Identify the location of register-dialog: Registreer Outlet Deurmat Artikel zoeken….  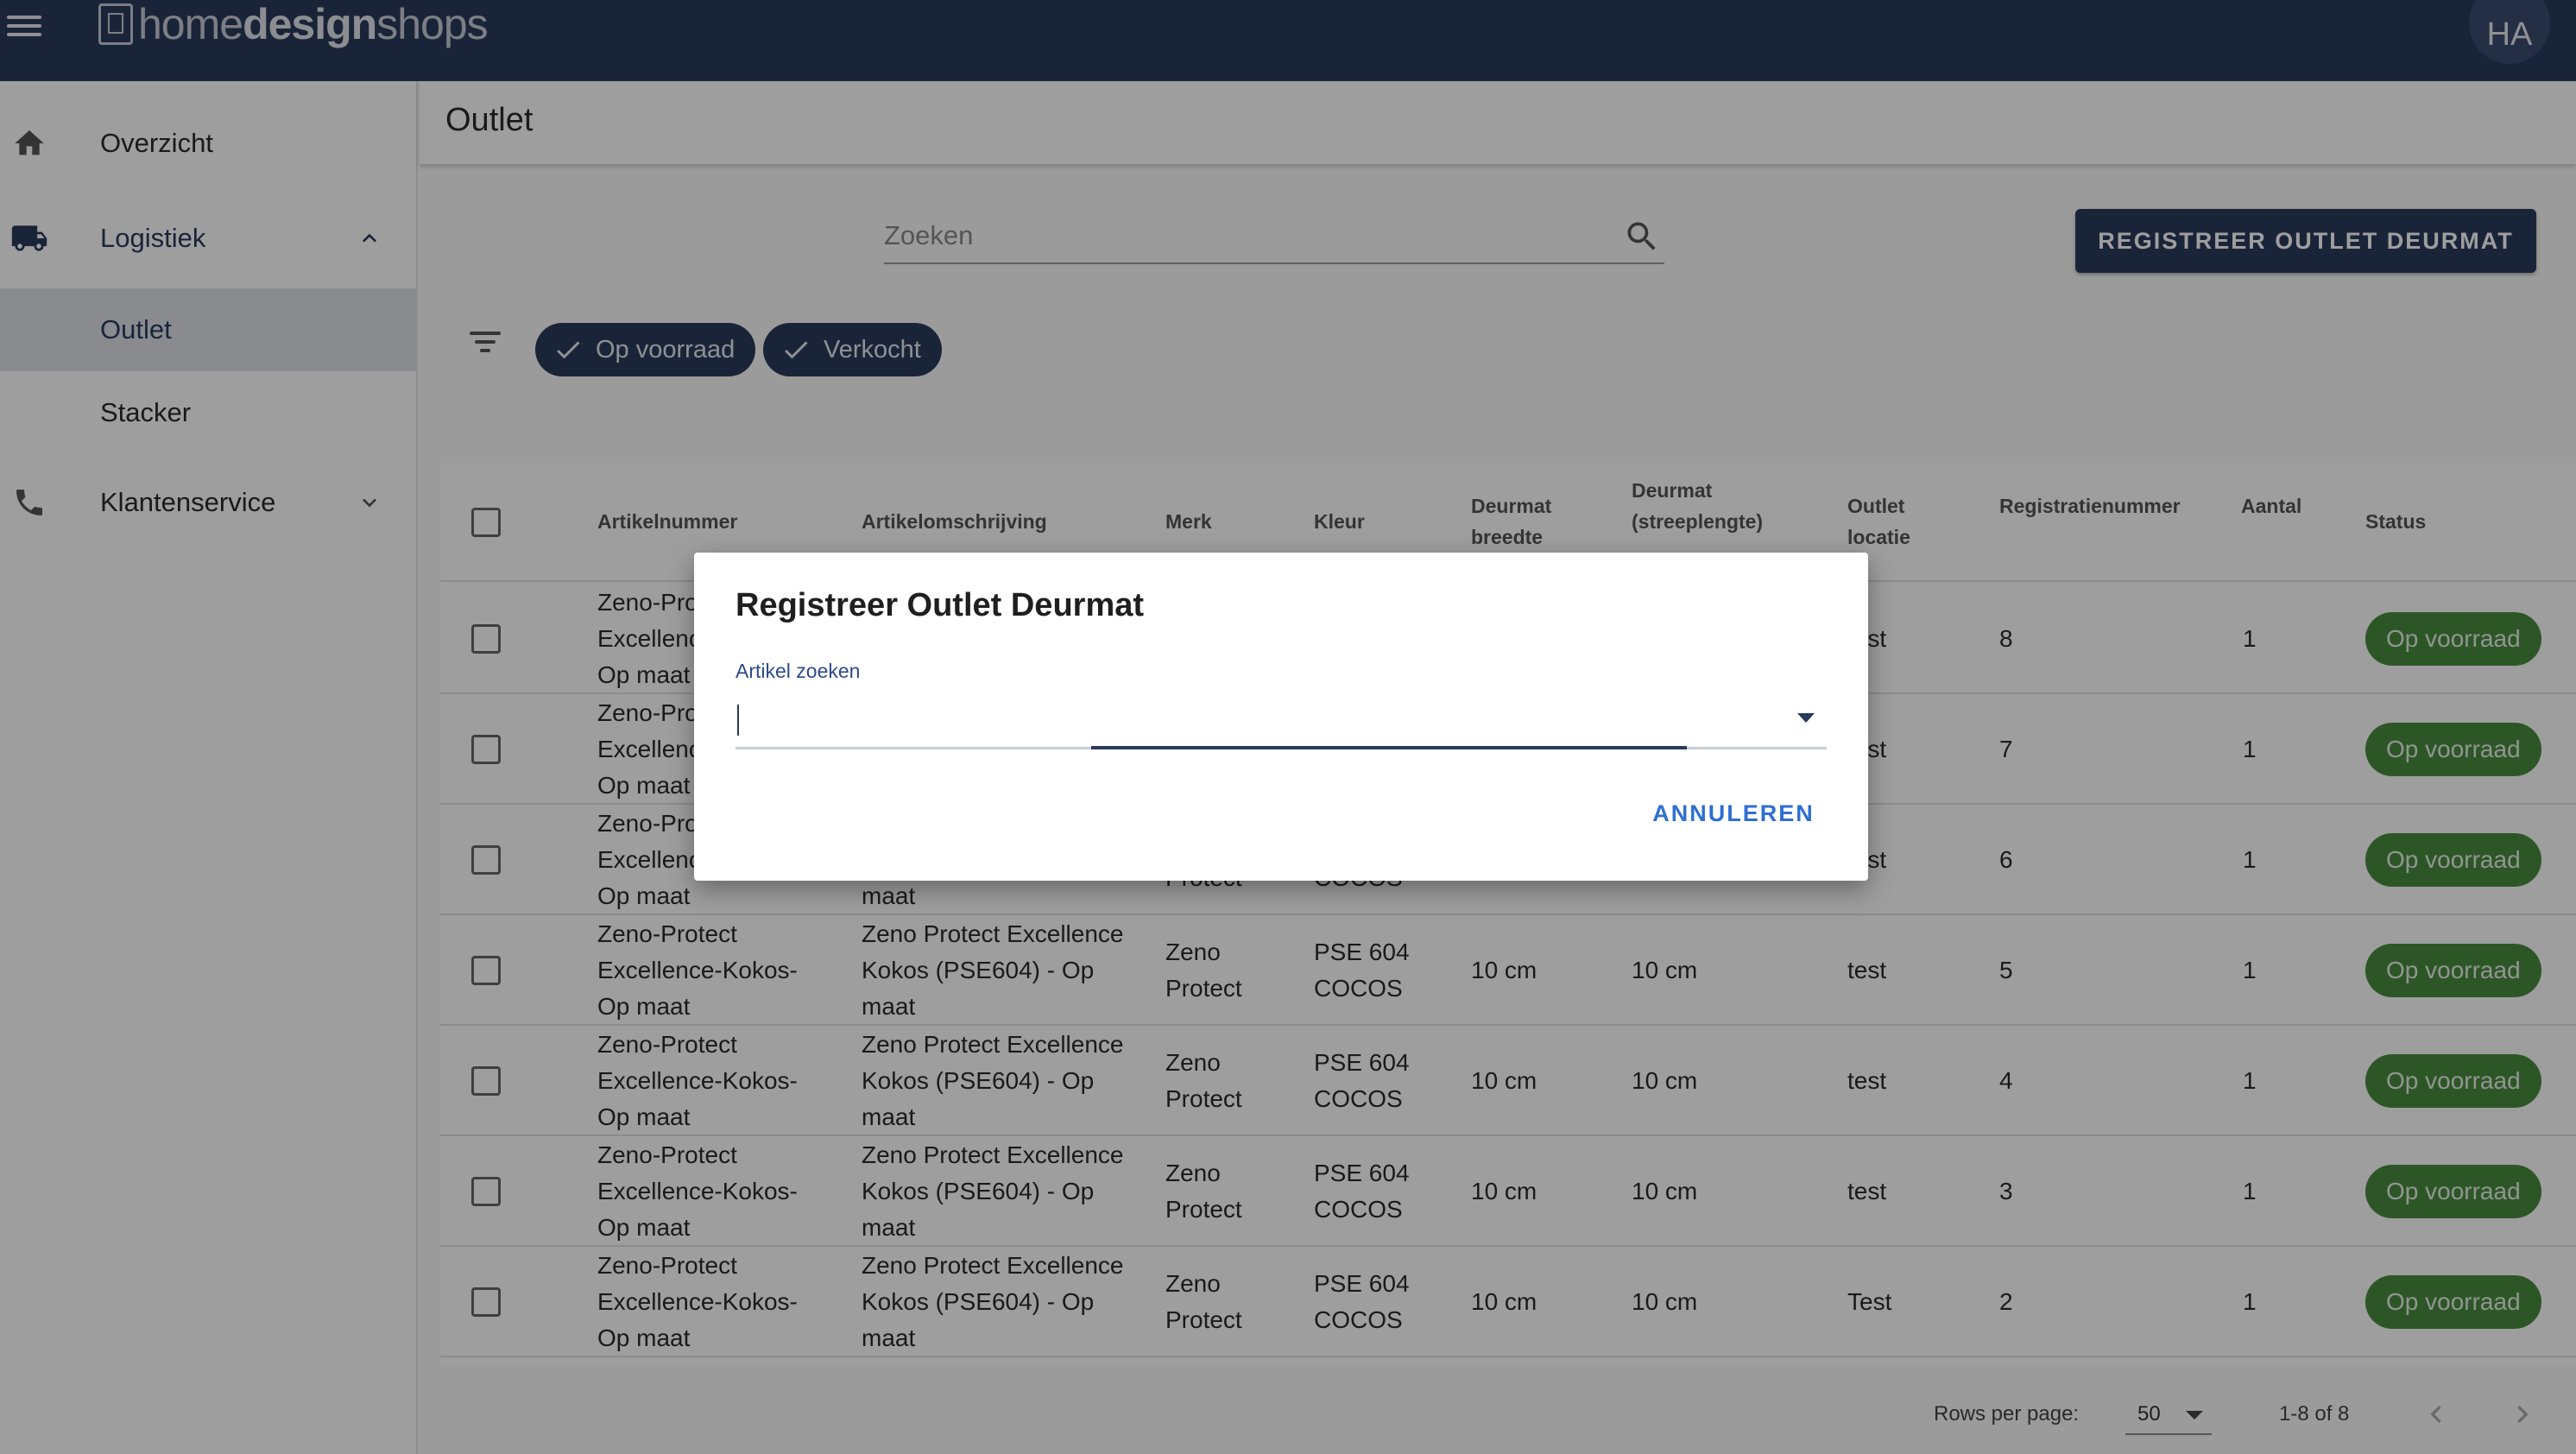
(1281, 717).